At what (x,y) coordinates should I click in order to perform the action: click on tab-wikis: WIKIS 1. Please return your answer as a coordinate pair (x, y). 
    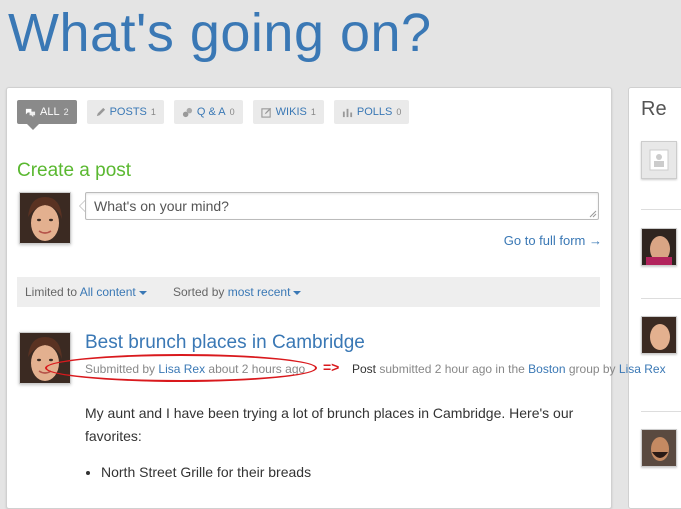
    Looking at the image, I should click on (288, 112).